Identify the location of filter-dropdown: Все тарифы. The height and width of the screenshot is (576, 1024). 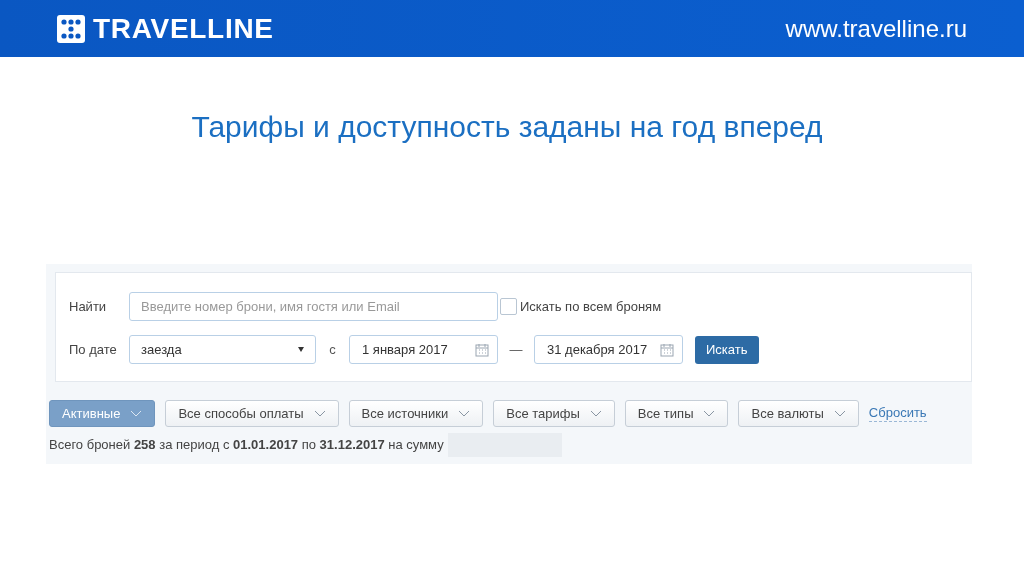
(554, 413).